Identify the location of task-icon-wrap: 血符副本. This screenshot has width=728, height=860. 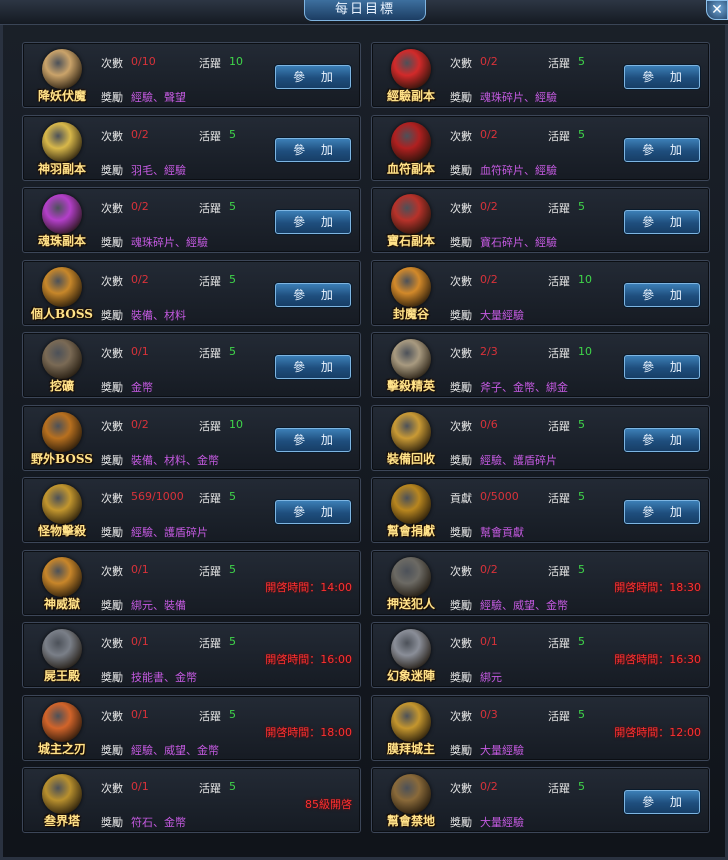
(411, 150).